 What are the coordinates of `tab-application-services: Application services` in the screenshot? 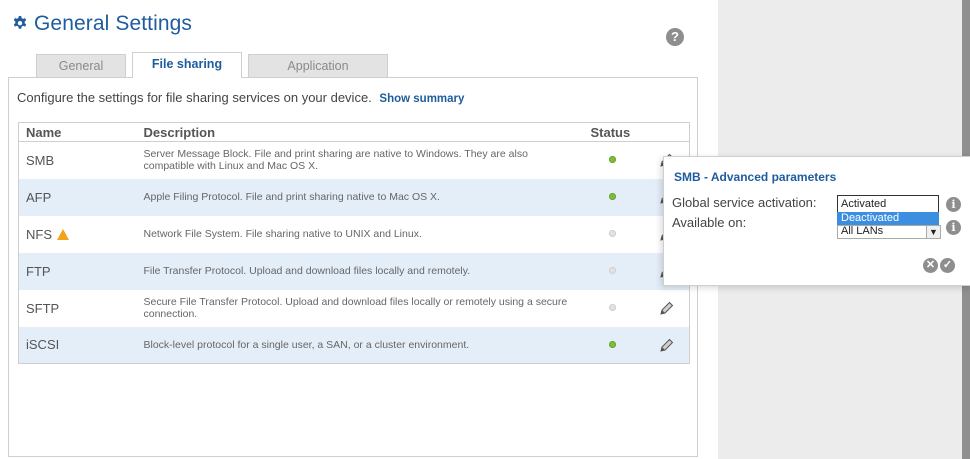 It's located at (318, 75).